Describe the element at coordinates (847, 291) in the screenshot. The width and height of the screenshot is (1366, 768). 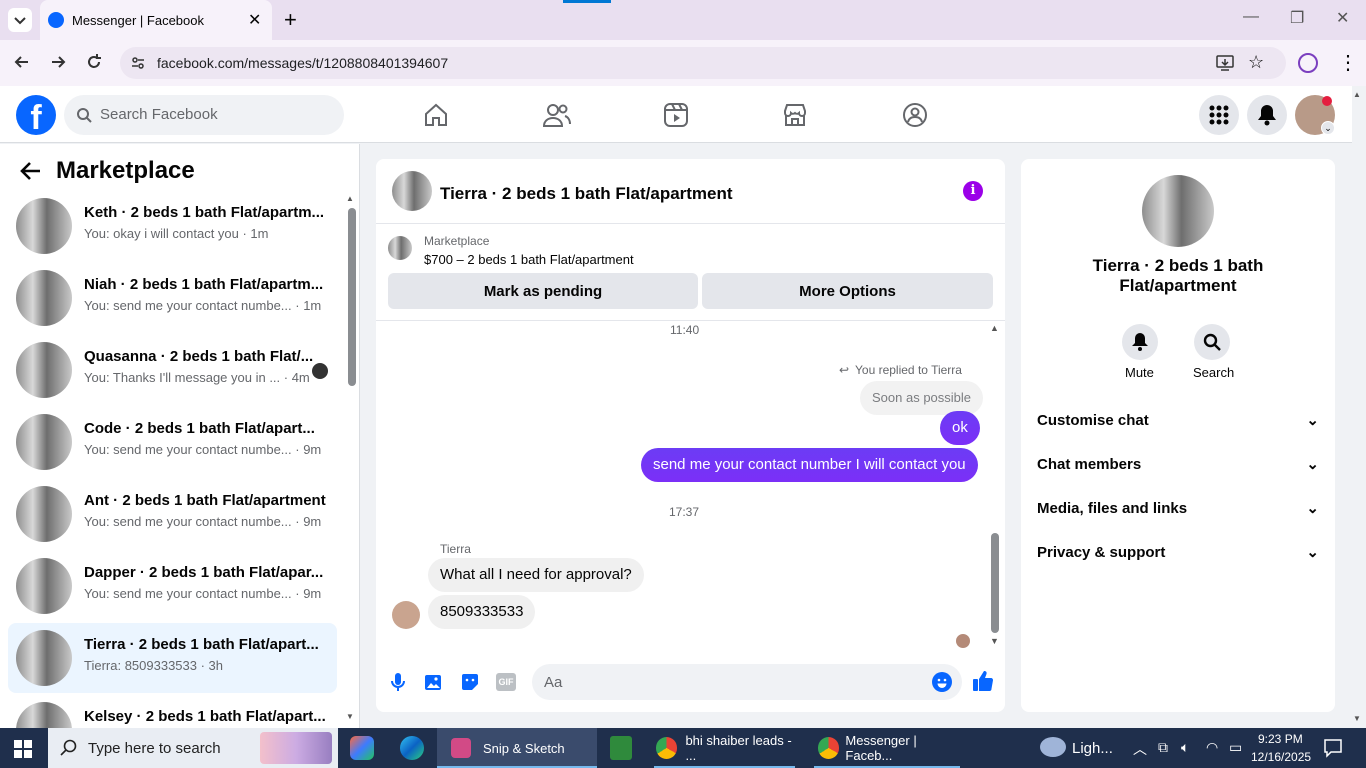
I see `more-options-button: More Options` at that location.